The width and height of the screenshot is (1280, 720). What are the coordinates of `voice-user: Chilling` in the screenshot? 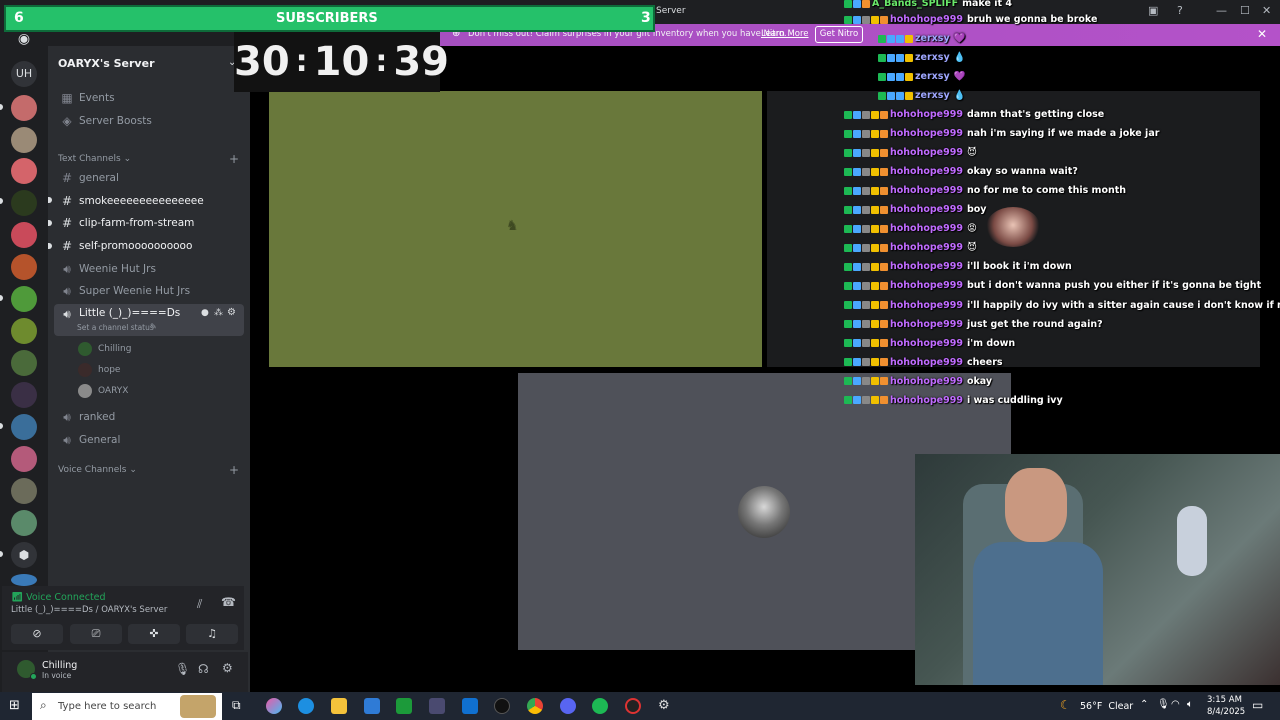 It's located at (104, 349).